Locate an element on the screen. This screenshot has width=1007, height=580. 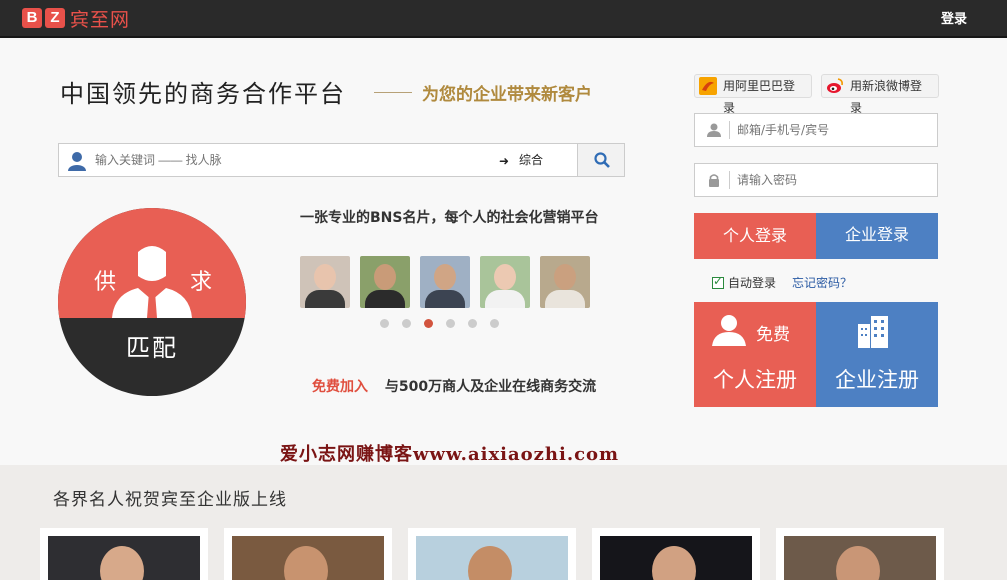
card-tagline: 一张专业的BNS名片，每个人的社会化营销平台 is located at coordinates (449, 218).